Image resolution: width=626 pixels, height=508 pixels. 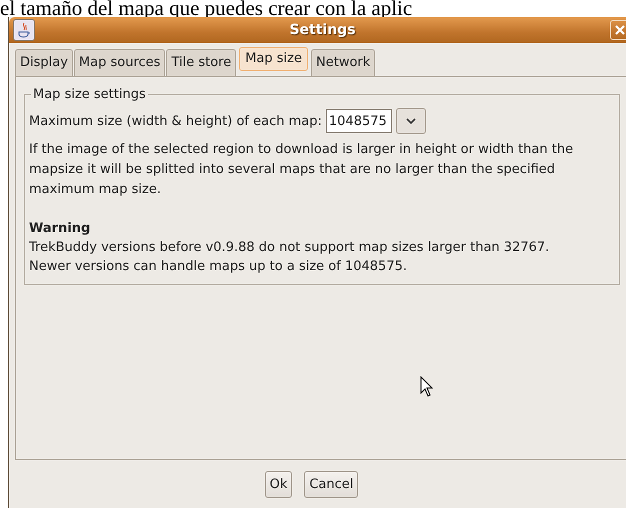 What do you see at coordinates (343, 62) in the screenshot?
I see `tab: Network` at bounding box center [343, 62].